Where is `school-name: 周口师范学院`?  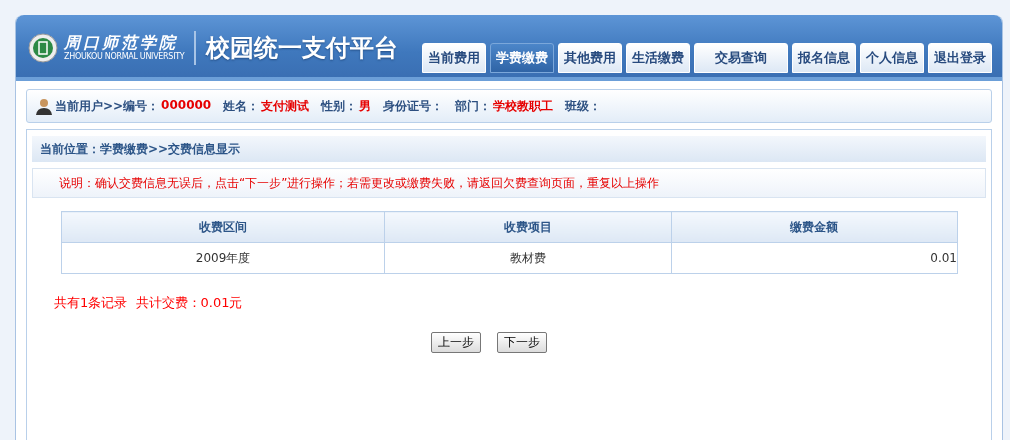
school-name: 周口师范学院 is located at coordinates (121, 43).